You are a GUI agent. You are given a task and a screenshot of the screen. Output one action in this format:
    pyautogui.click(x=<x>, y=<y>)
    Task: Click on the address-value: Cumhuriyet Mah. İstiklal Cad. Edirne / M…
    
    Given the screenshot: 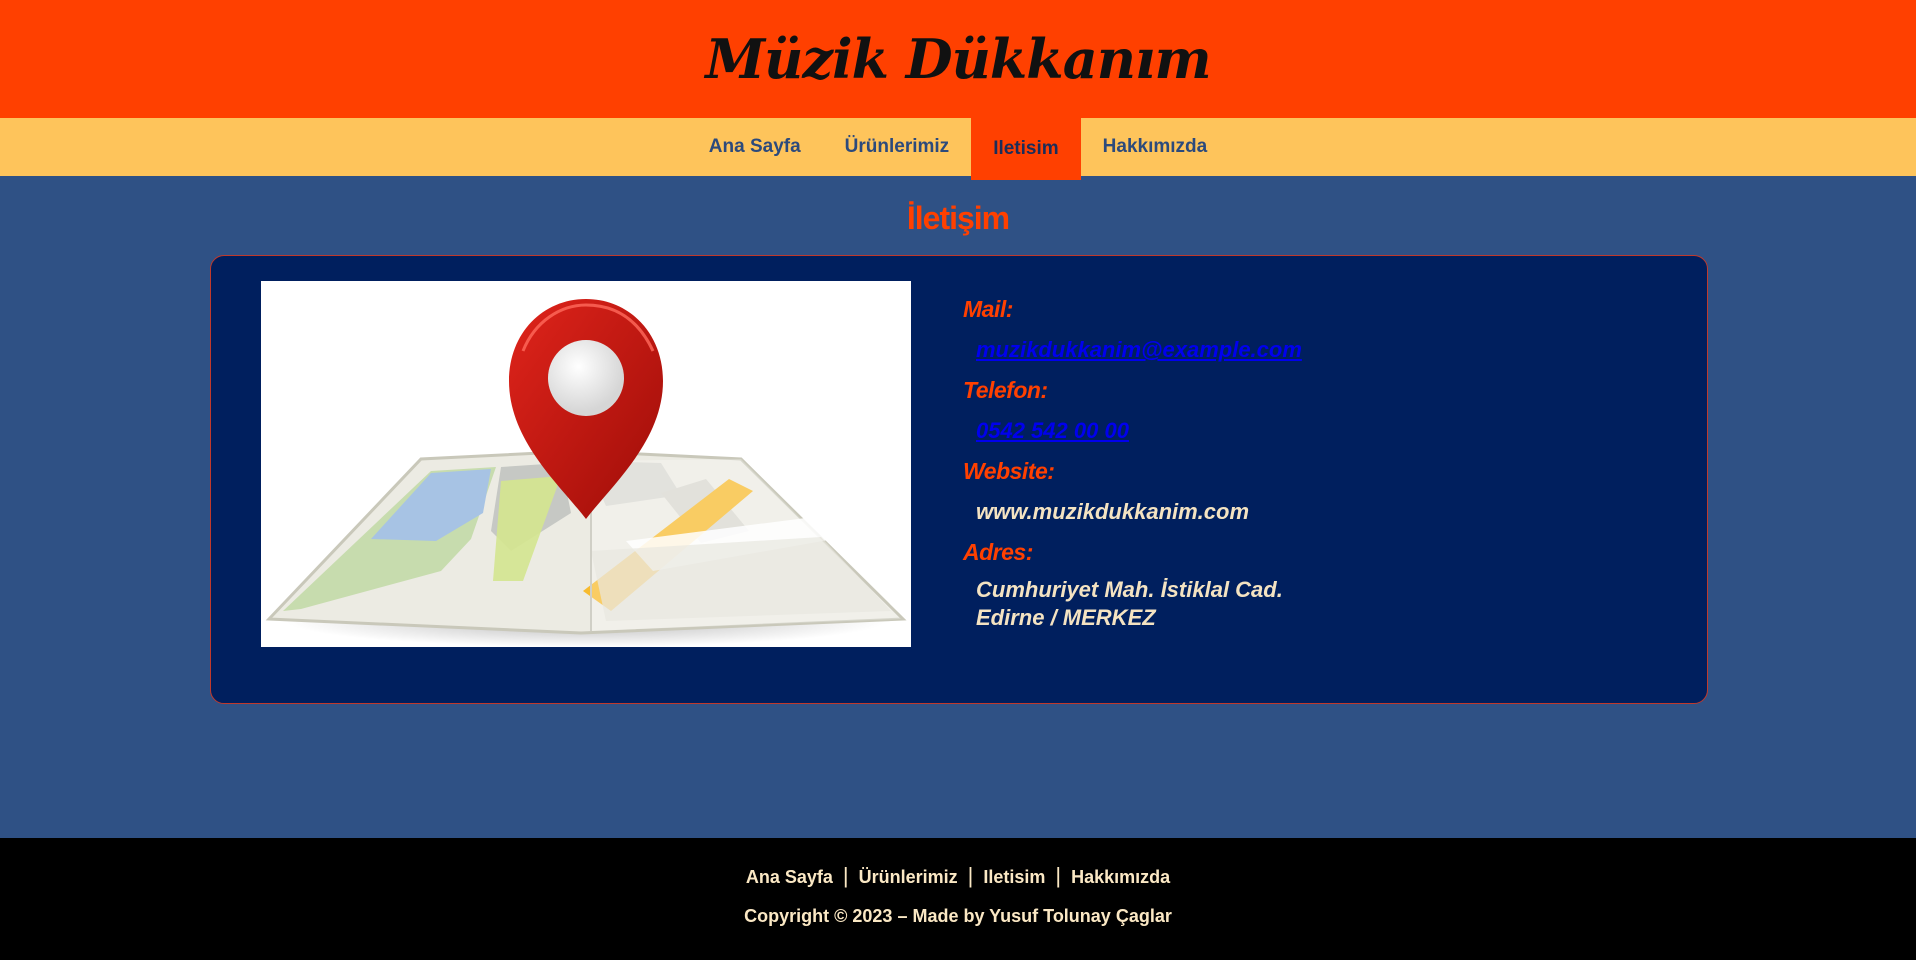 What is the action you would take?
    pyautogui.click(x=1309, y=604)
    